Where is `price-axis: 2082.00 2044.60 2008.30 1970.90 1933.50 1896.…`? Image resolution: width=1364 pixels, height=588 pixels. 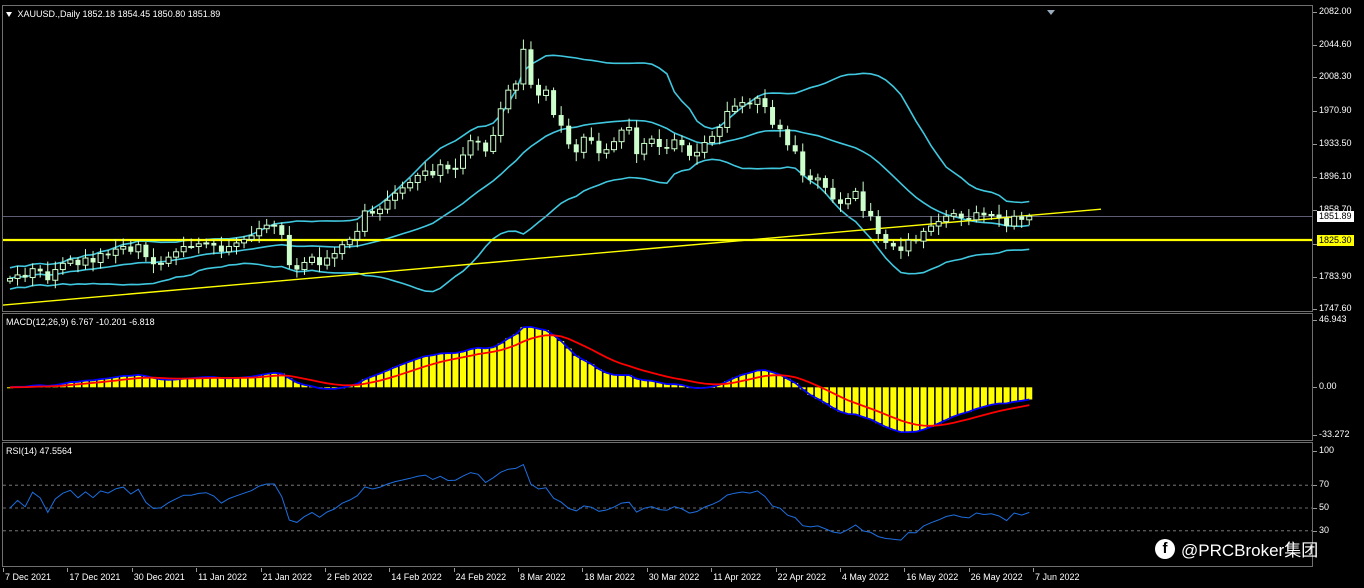 price-axis: 2082.00 2044.60 2008.30 1970.90 1933.50 1896.… is located at coordinates (1338, 159).